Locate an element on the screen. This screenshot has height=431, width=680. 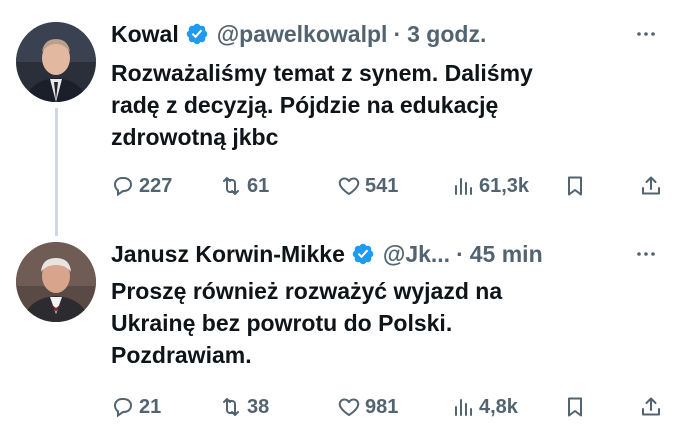
tweet-text-line: Pozdrawiam. is located at coordinates (181, 355).